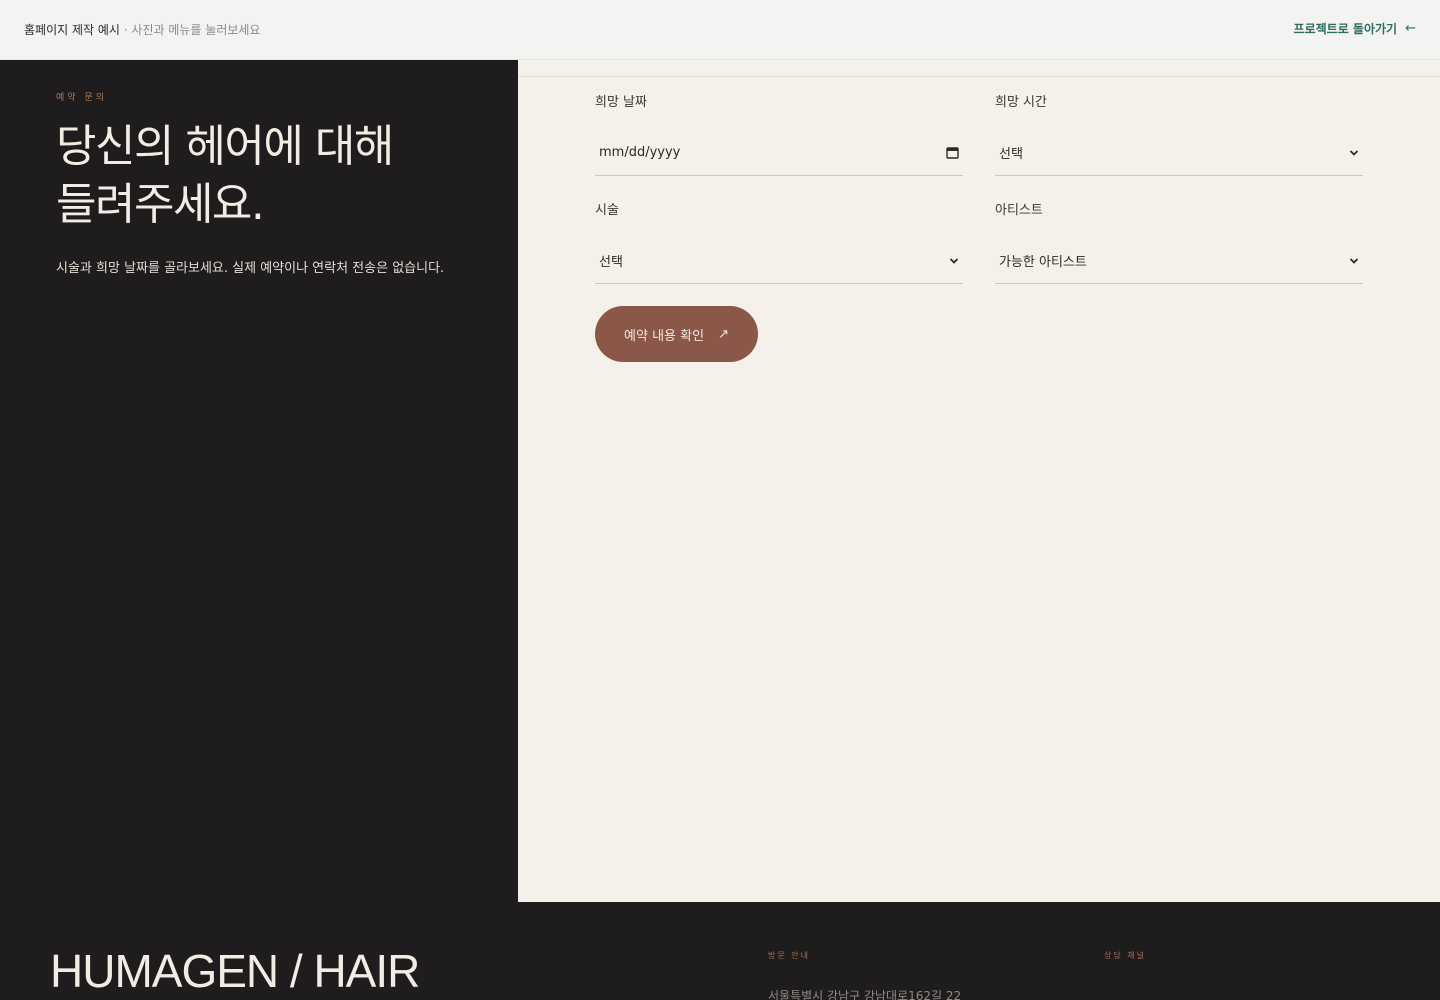 Image resolution: width=1440 pixels, height=1000 pixels. Describe the element at coordinates (1179, 153) in the screenshot. I see `time-select: 선택` at that location.